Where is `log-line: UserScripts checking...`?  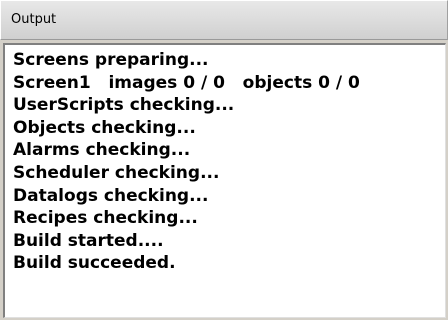 log-line: UserScripts checking... is located at coordinates (124, 105).